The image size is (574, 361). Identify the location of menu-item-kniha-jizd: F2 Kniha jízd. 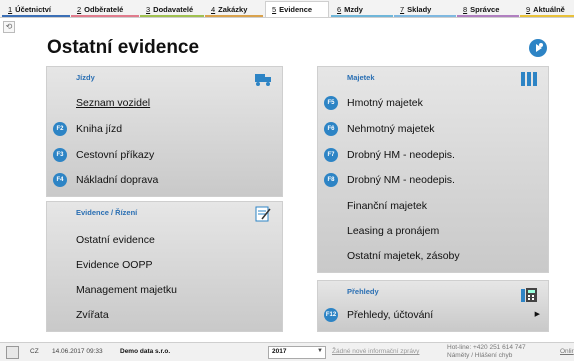
(164, 129).